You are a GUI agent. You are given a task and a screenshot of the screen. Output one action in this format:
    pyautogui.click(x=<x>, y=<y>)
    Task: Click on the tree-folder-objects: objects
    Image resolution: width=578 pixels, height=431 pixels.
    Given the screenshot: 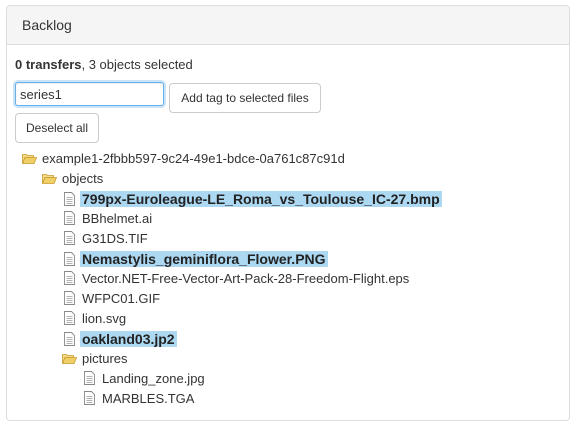 What is the action you would take?
    pyautogui.click(x=73, y=179)
    